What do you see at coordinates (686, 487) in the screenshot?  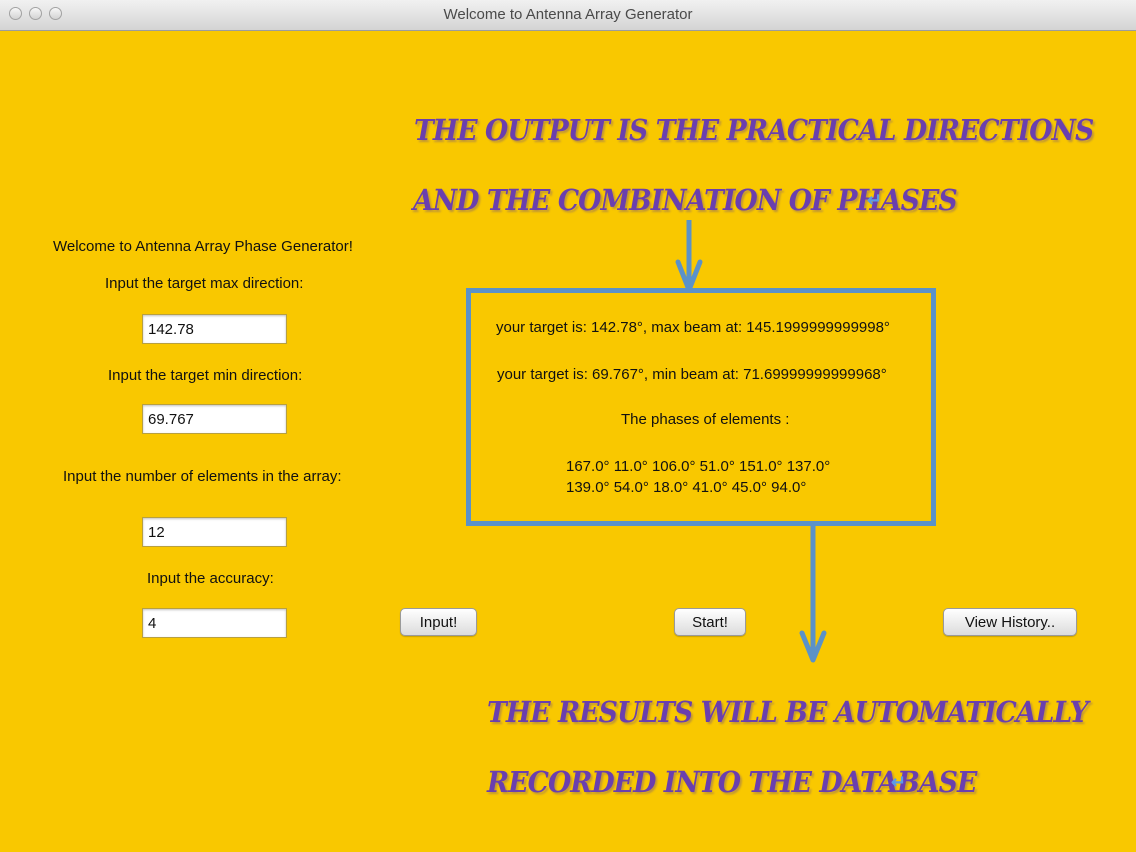 I see `phases-line-2: 139.0° 54.0° 18.0° 41.0° 45.0° 94.0°` at bounding box center [686, 487].